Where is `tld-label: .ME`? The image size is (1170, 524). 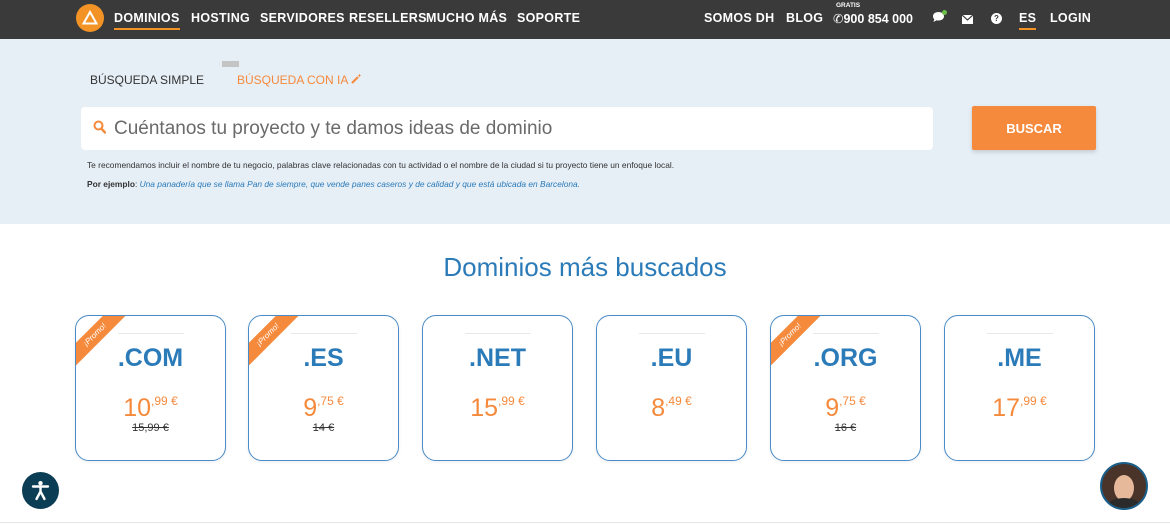
tld-label: .ME is located at coordinates (1019, 358).